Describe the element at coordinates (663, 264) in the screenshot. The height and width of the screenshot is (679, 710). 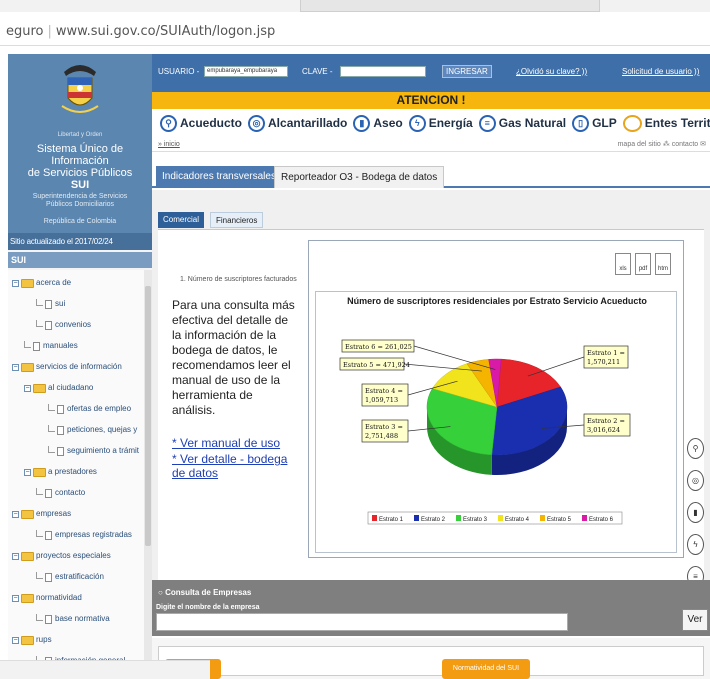
I see `export-htm-button: htm` at that location.